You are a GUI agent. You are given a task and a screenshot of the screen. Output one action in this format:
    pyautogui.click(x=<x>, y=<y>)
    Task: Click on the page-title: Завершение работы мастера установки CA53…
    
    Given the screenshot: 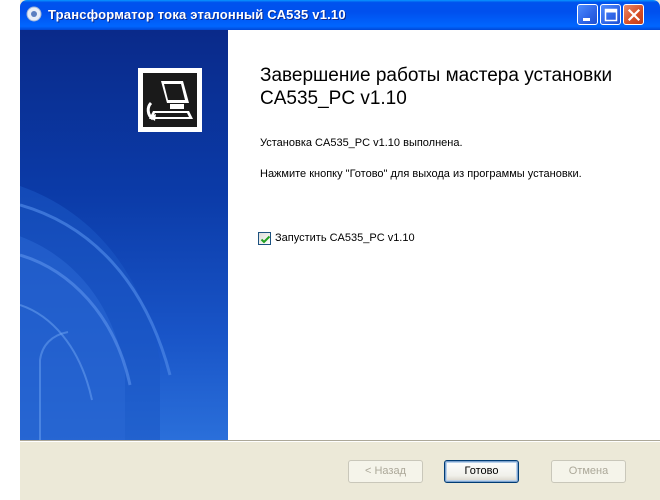 What is the action you would take?
    pyautogui.click(x=436, y=87)
    